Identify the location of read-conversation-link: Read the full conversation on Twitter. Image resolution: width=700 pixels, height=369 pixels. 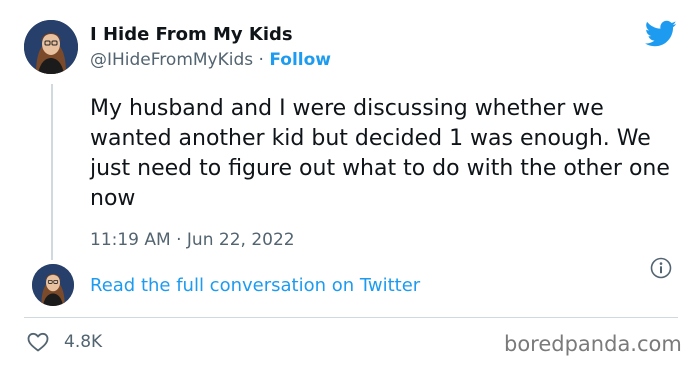
(255, 285).